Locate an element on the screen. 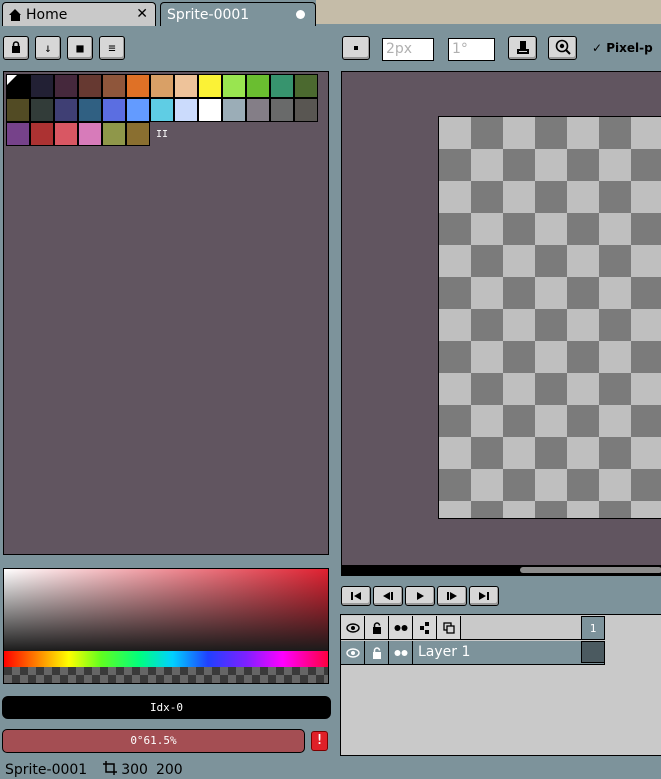 The width and height of the screenshot is (661, 779). status-width: 300 is located at coordinates (134, 769).